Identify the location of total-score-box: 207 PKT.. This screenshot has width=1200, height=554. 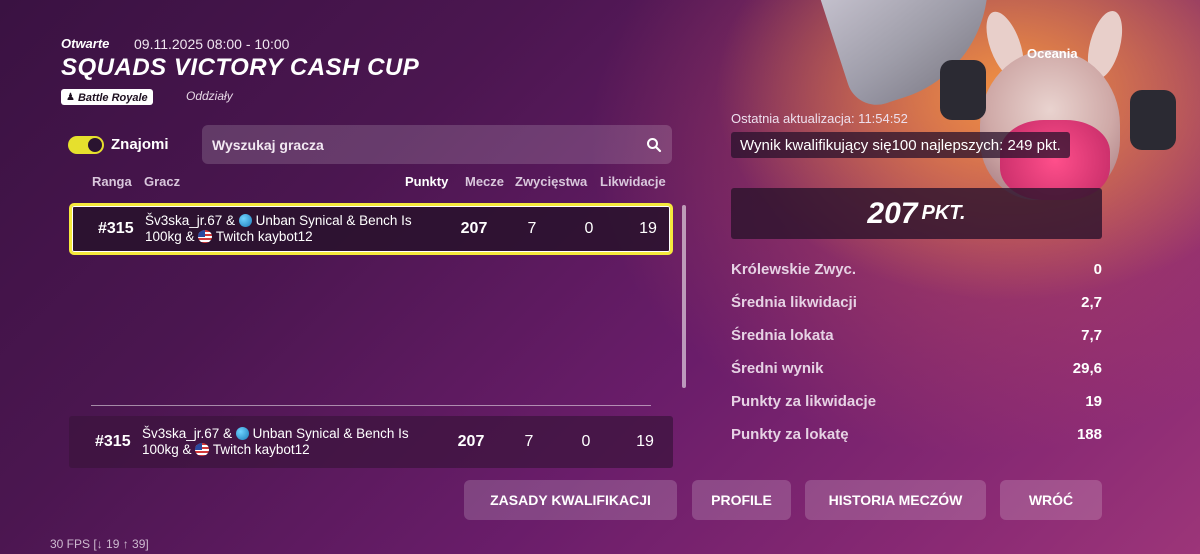
(916, 213).